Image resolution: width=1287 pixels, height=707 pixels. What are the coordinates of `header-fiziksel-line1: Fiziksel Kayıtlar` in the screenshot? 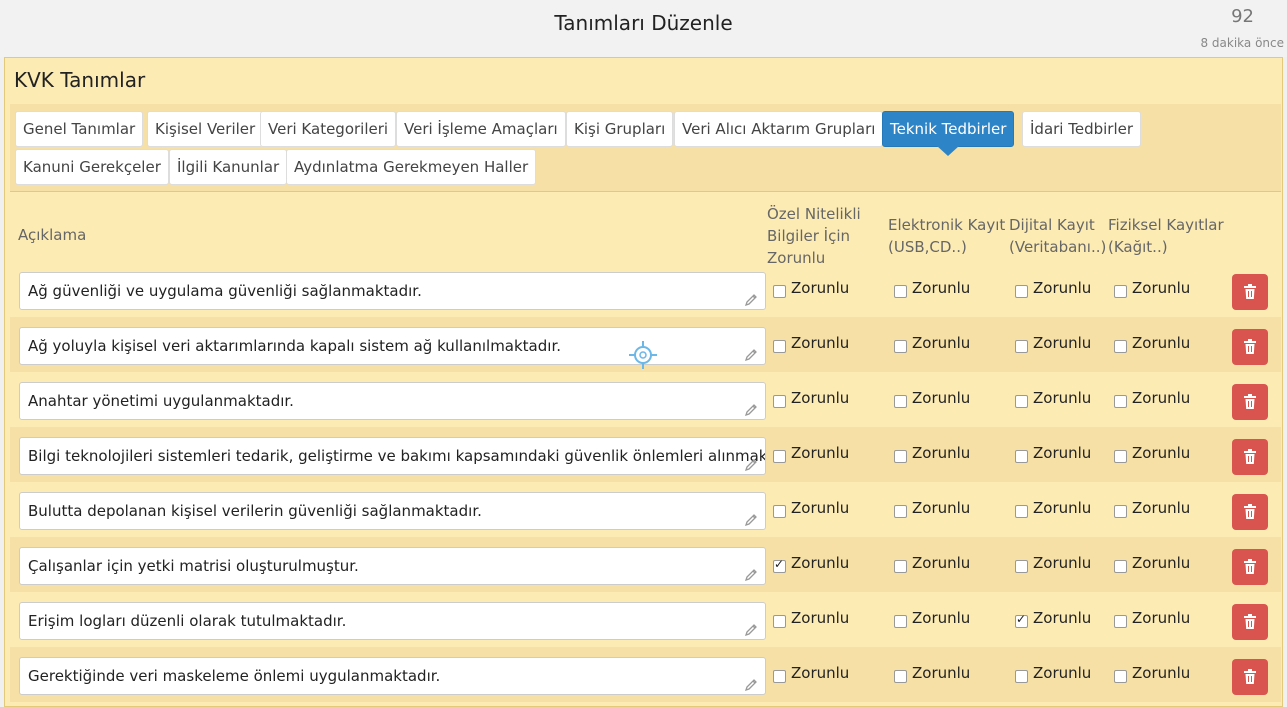 It's located at (1166, 225).